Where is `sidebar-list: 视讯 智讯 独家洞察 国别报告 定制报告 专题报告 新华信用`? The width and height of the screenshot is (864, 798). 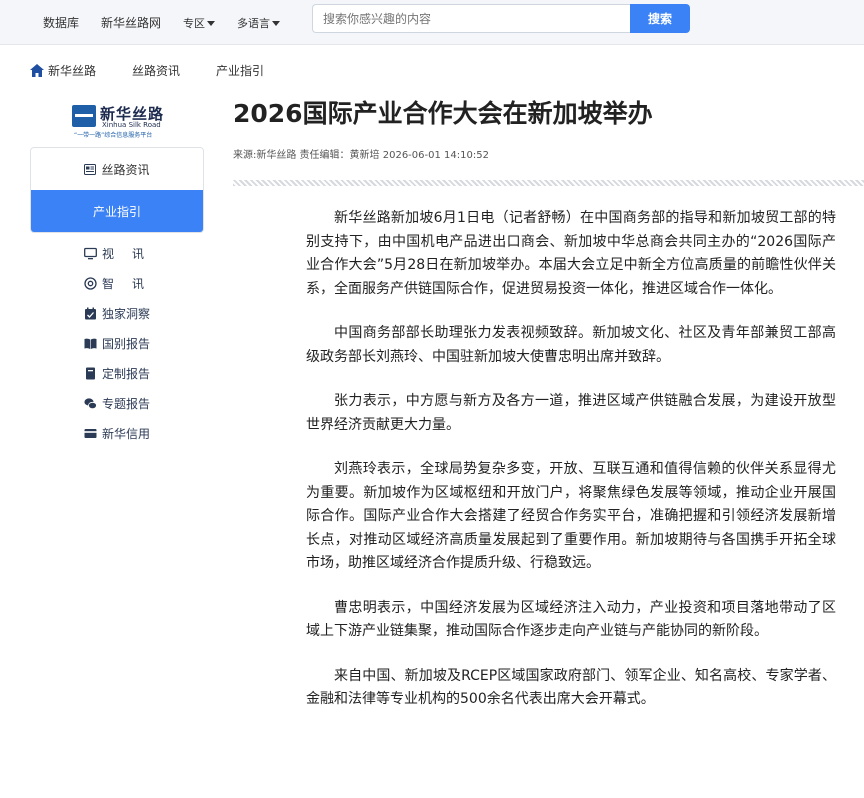 sidebar-list: 视讯 智讯 独家洞察 国别报告 定制报告 专题报告 新华信用 is located at coordinates (144, 343).